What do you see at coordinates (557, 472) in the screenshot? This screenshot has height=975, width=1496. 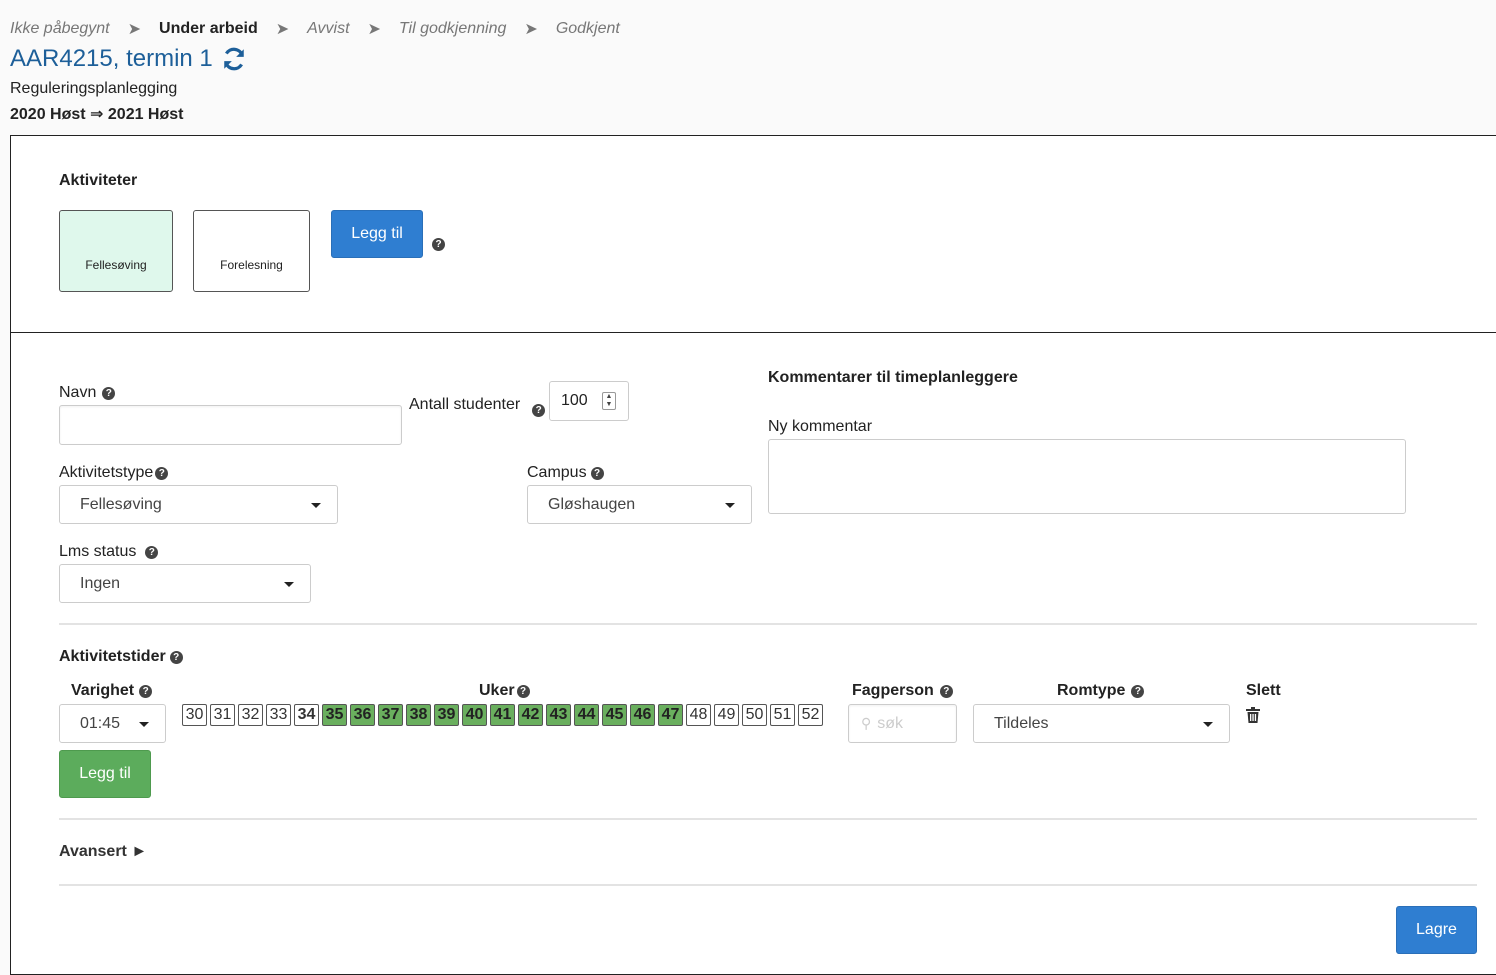 I see `campus-label: Campus` at bounding box center [557, 472].